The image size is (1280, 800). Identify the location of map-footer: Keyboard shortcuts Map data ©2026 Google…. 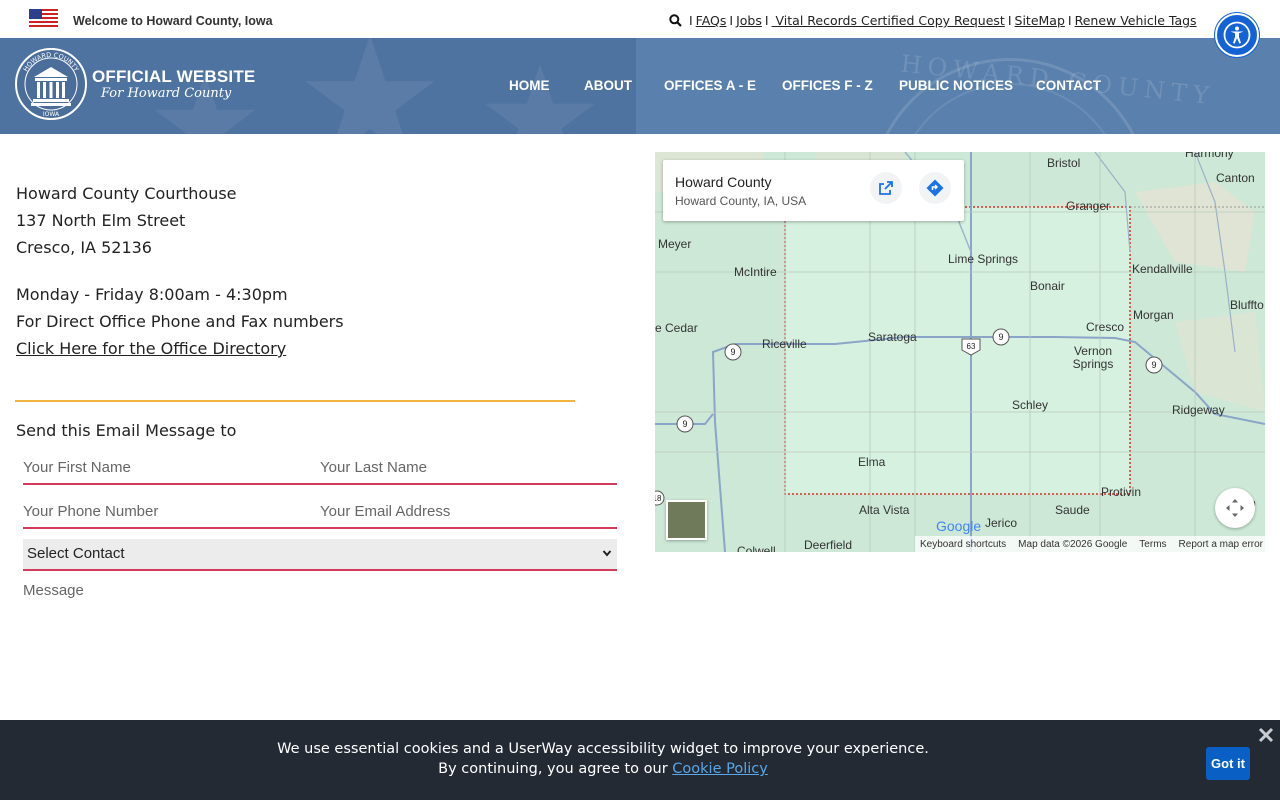
(1090, 544).